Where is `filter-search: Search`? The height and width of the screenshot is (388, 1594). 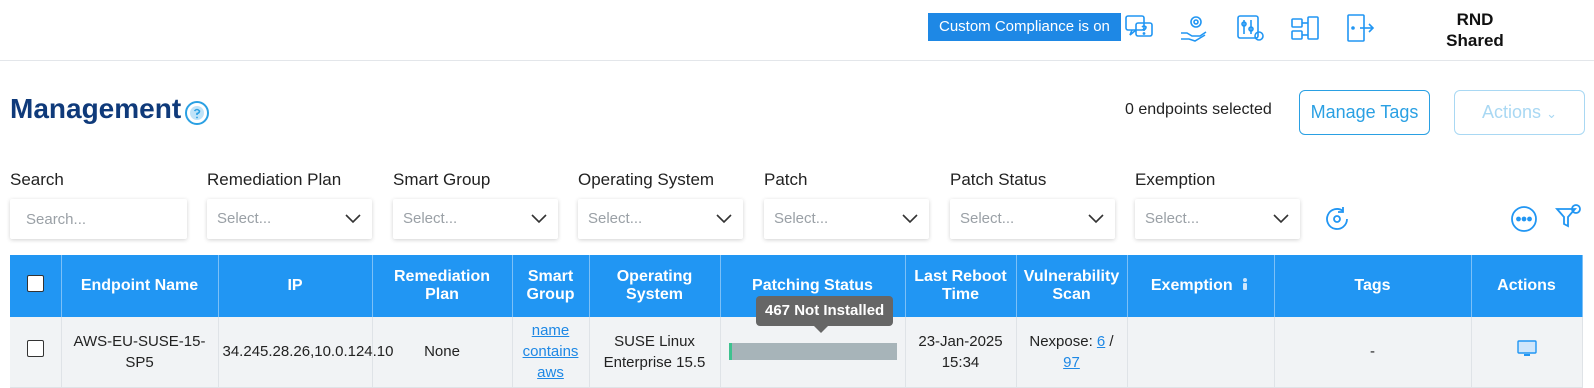
filter-search: Search is located at coordinates (98, 204).